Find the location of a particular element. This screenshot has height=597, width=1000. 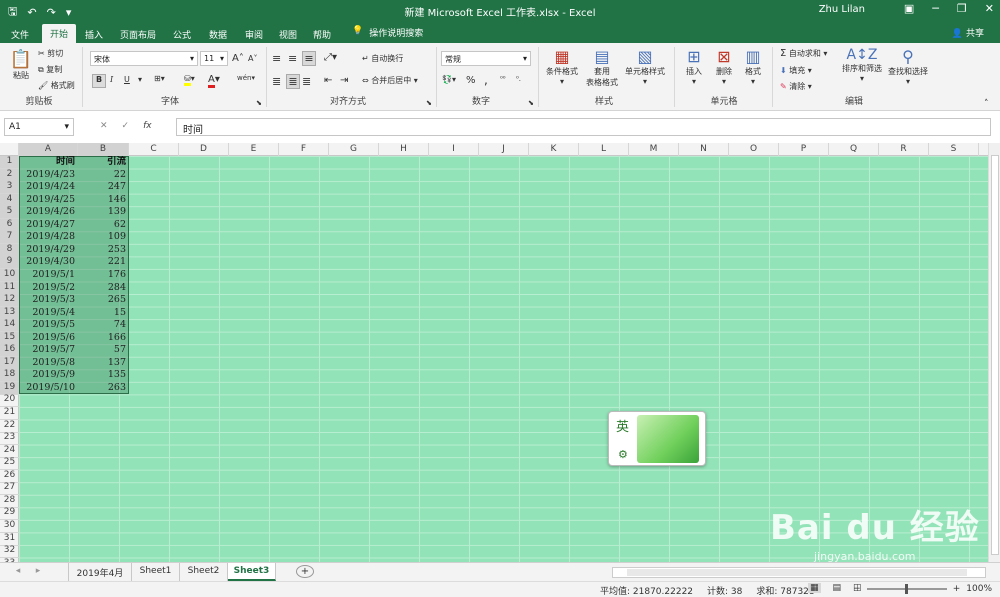

formula-input: 时间 is located at coordinates (583, 127).